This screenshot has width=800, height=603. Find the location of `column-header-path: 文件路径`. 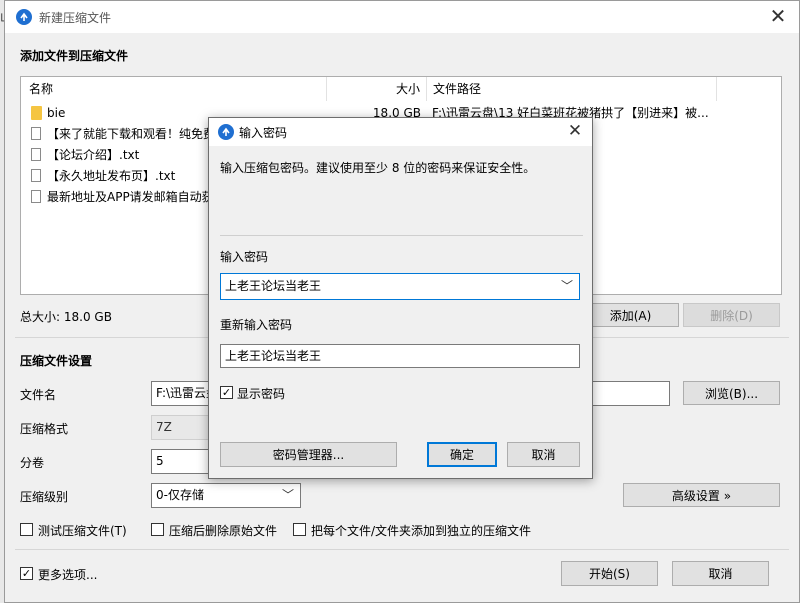

column-header-path: 文件路径 is located at coordinates (572, 89).